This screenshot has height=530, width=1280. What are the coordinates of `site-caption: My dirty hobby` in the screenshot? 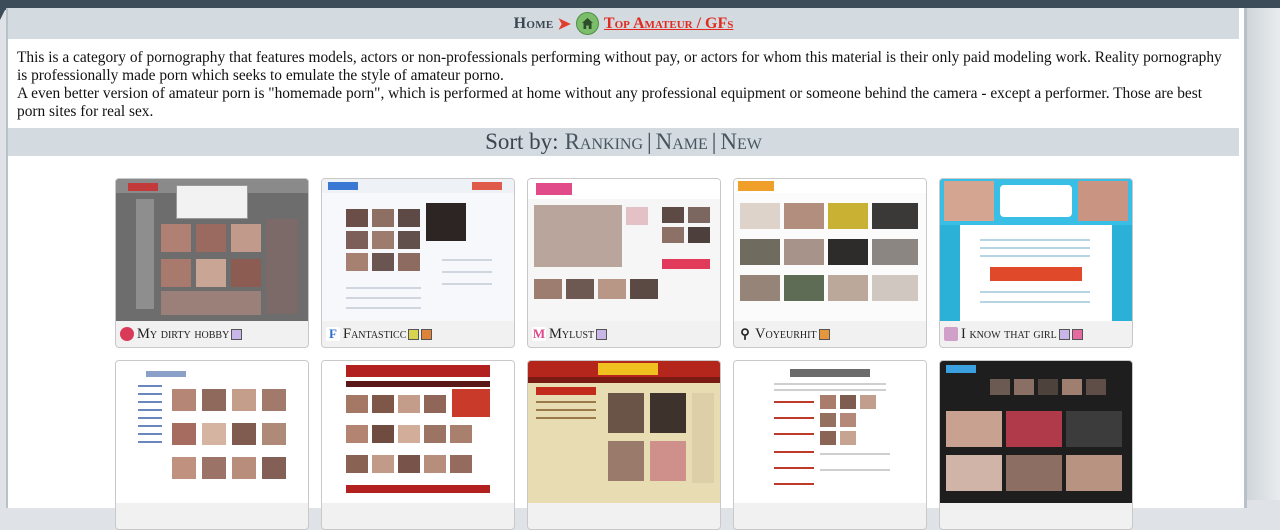 It's located at (212, 334).